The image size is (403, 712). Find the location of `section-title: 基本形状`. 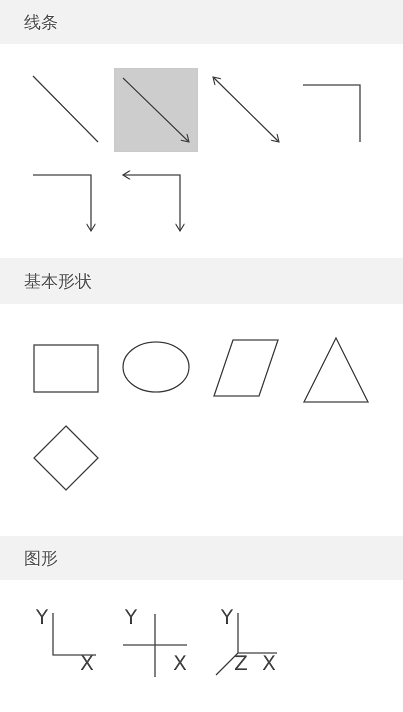

section-title: 基本形状 is located at coordinates (58, 281).